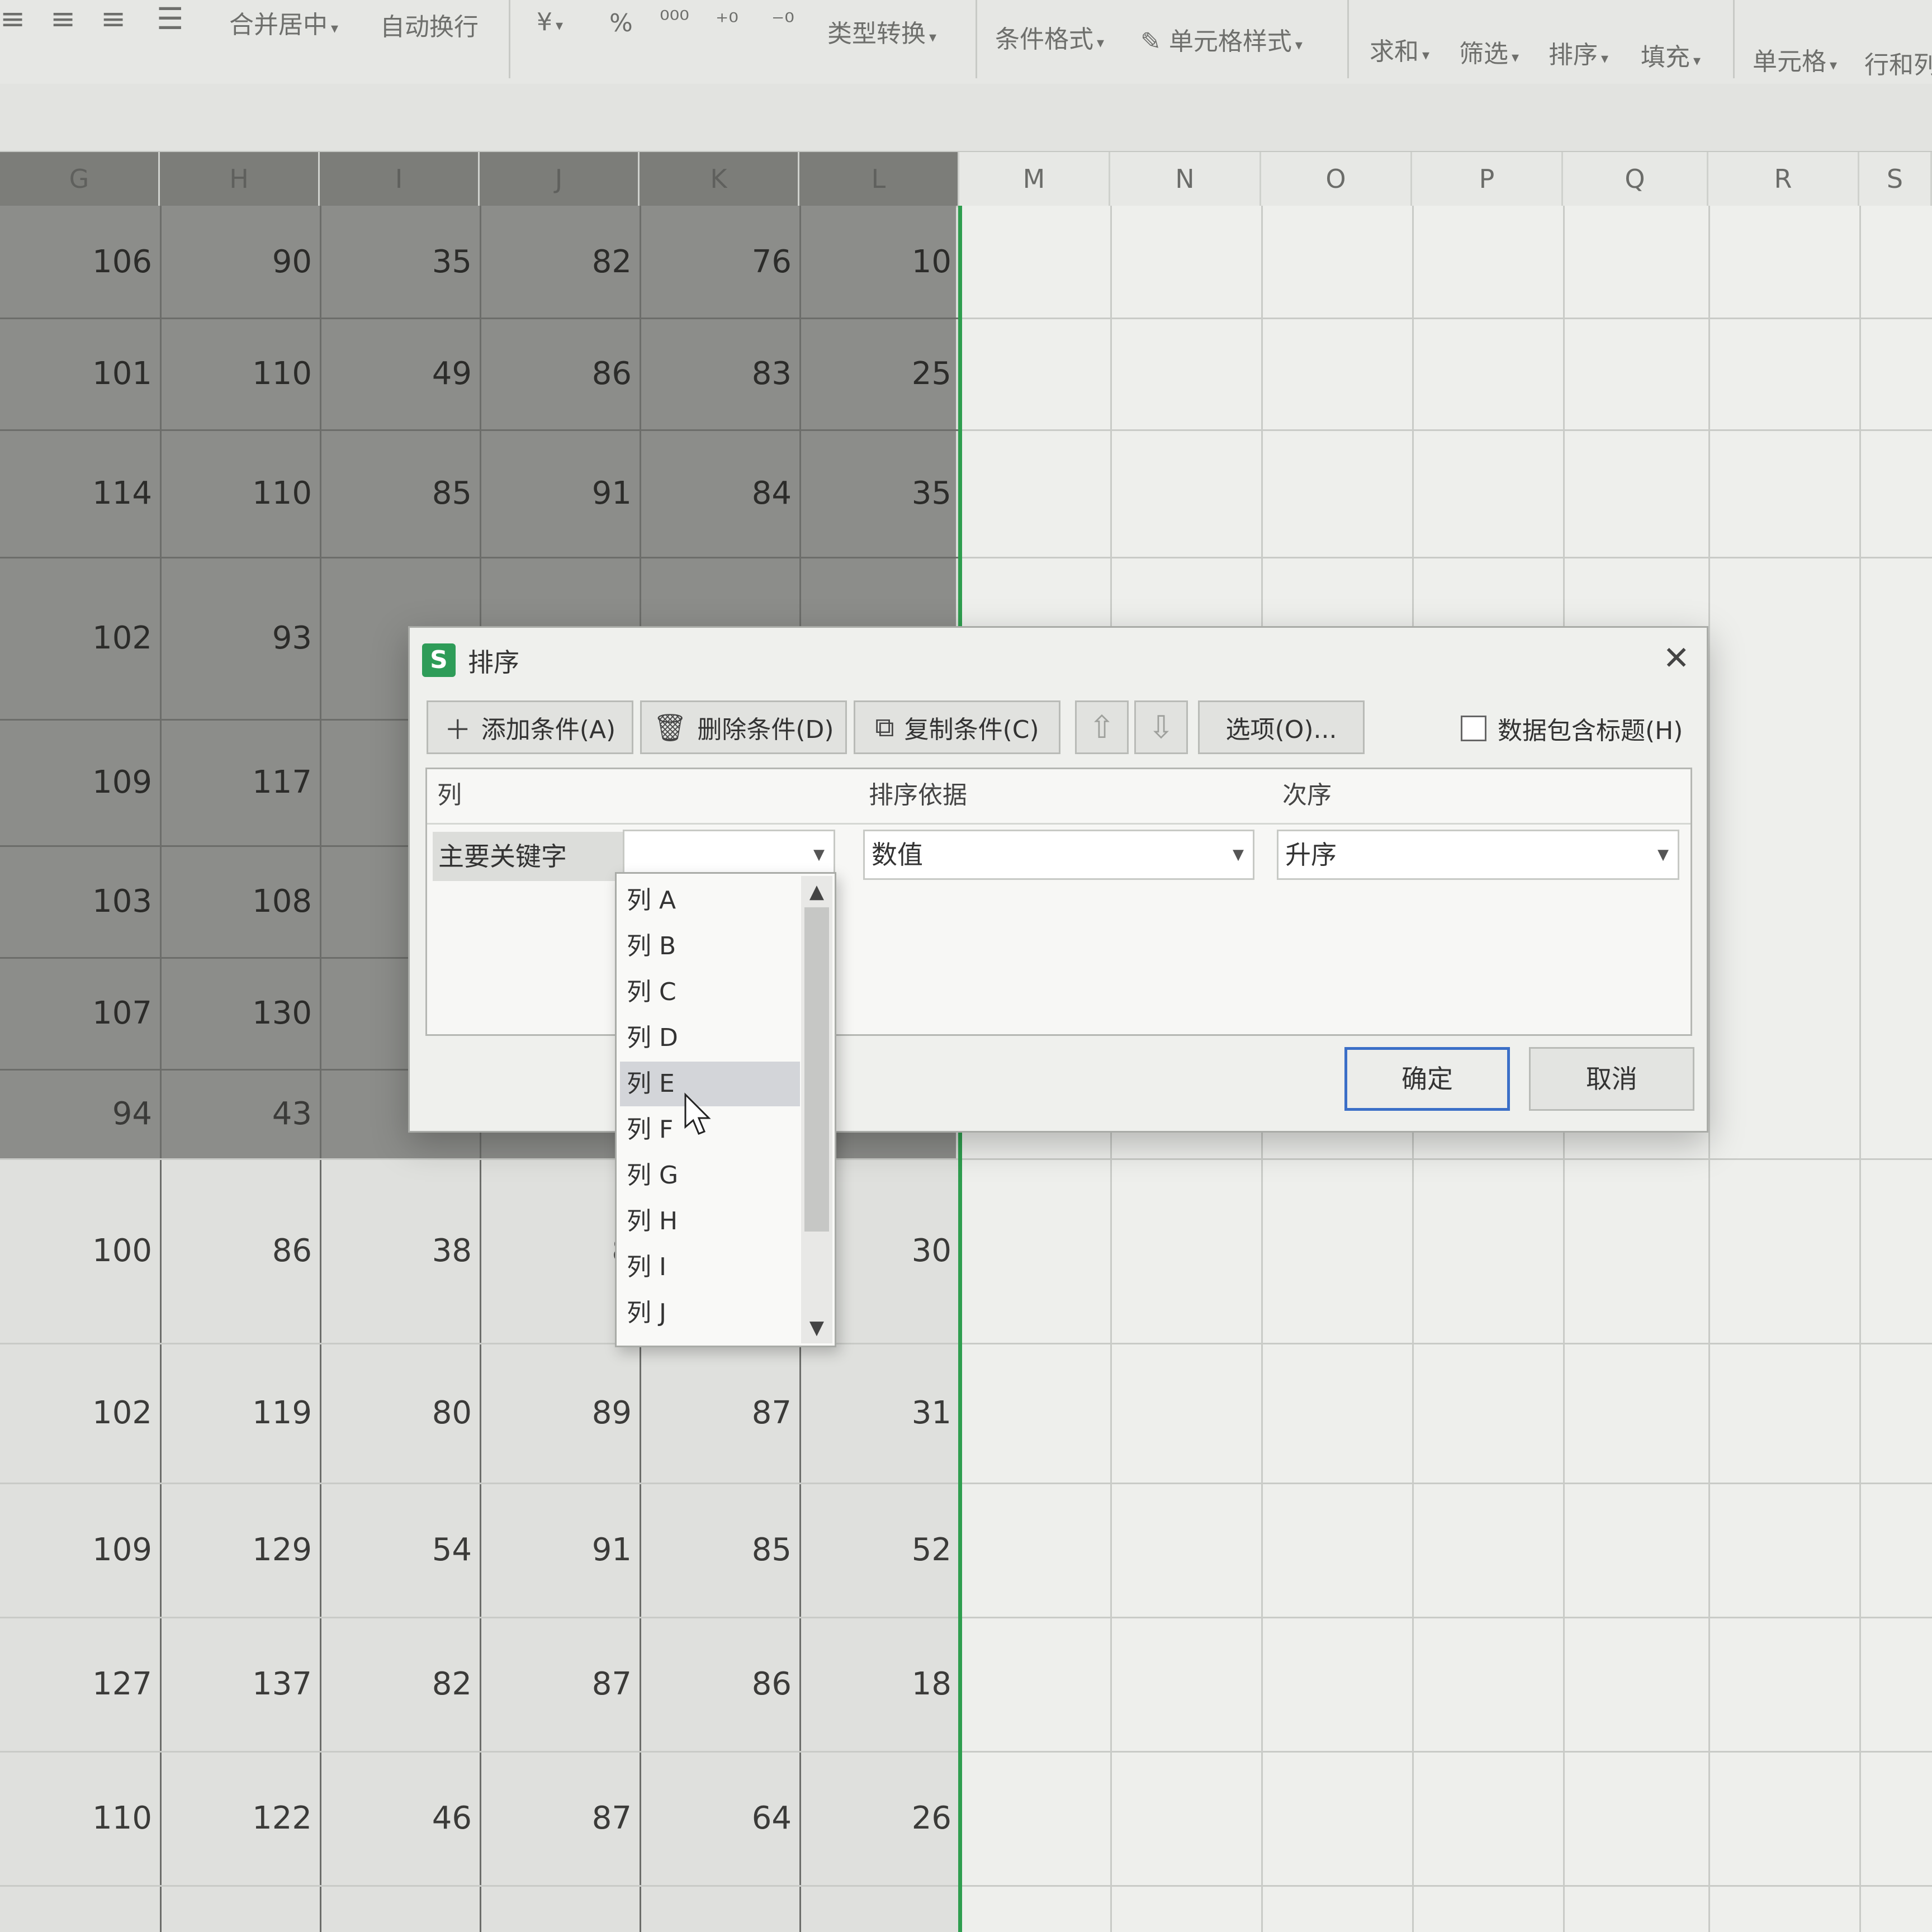  I want to click on cell: 64, so click(720, 1818).